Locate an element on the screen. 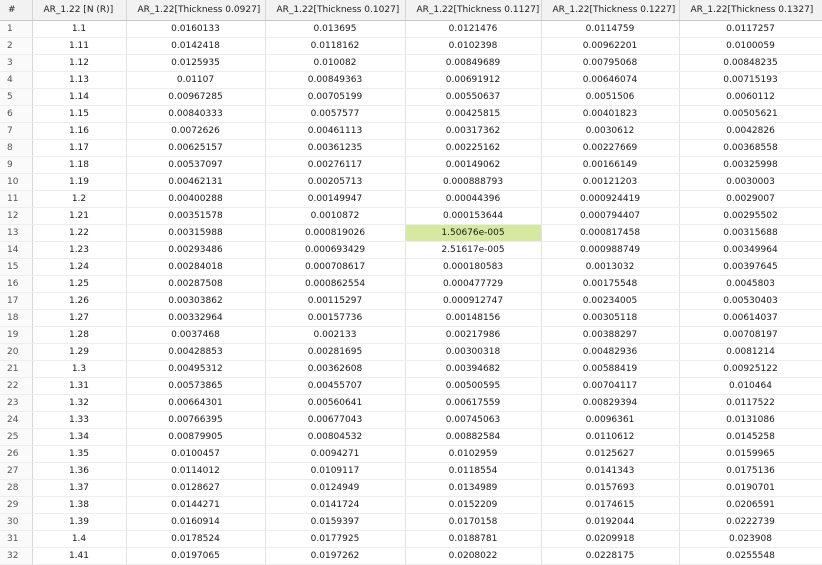 This screenshot has width=822, height=565. table-cell: 1.25 is located at coordinates (79, 284).